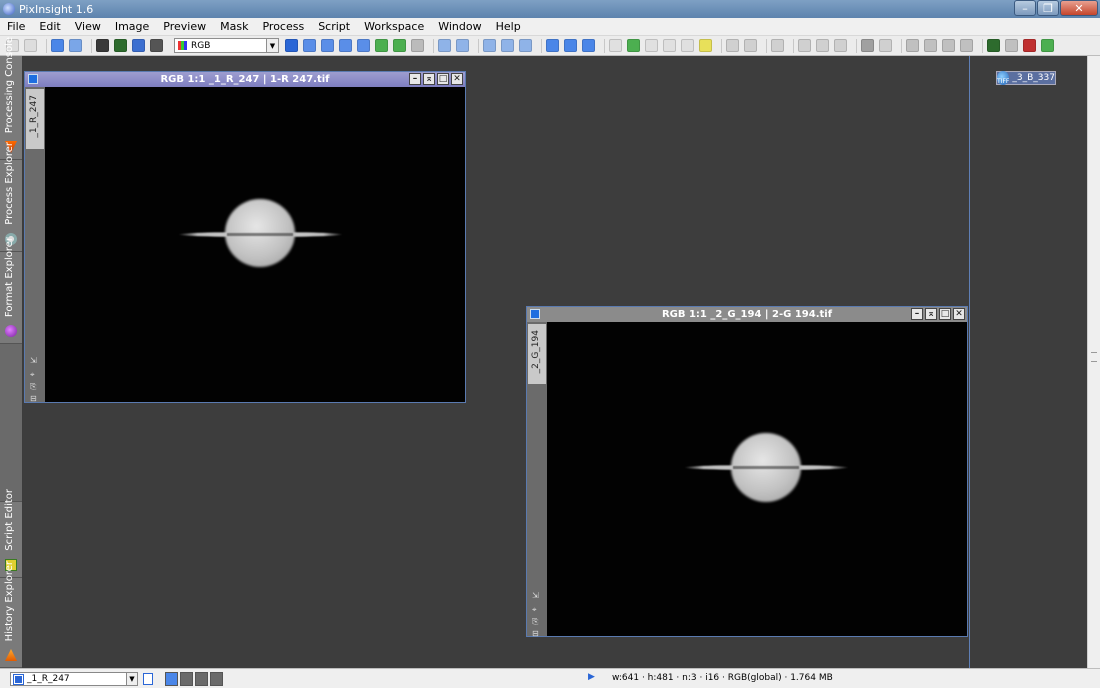 This screenshot has width=1100, height=688. I want to click on history-forward-icon, so click(750, 45).